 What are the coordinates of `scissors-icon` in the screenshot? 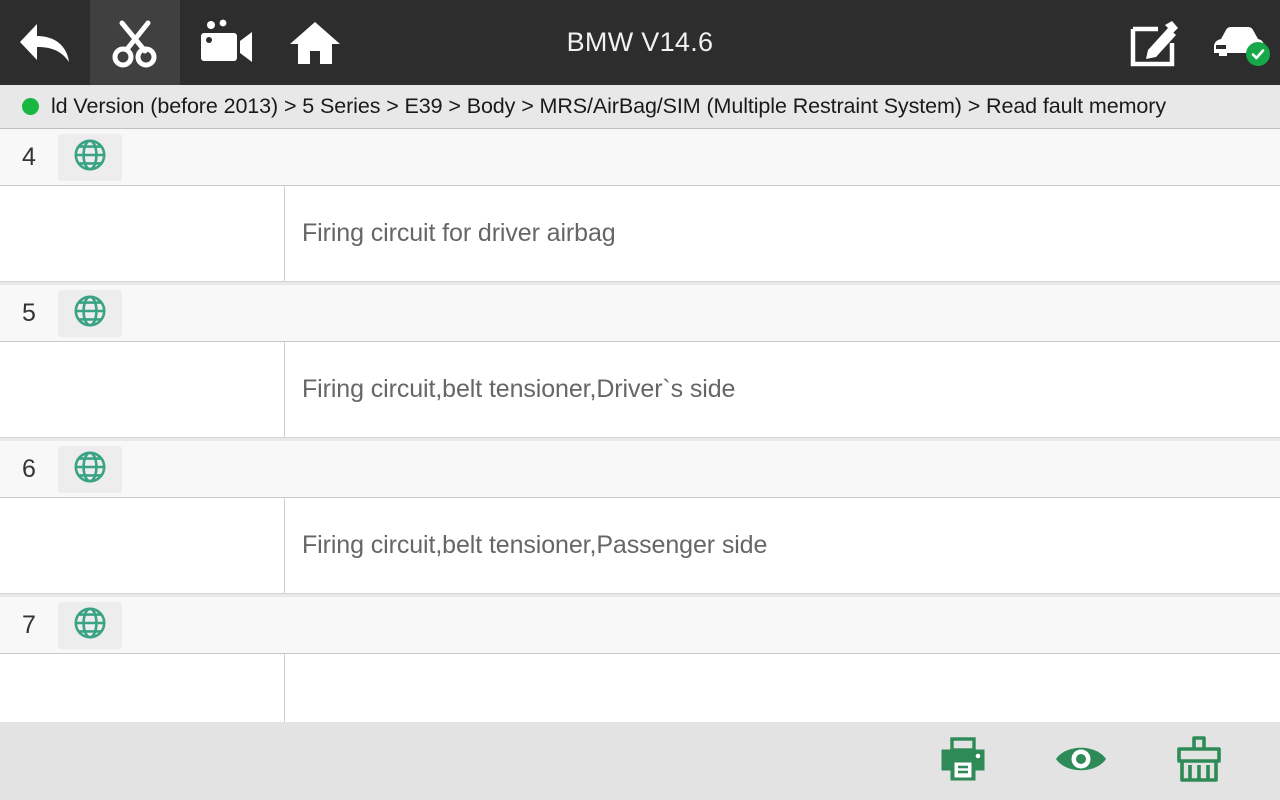 It's located at (135, 43).